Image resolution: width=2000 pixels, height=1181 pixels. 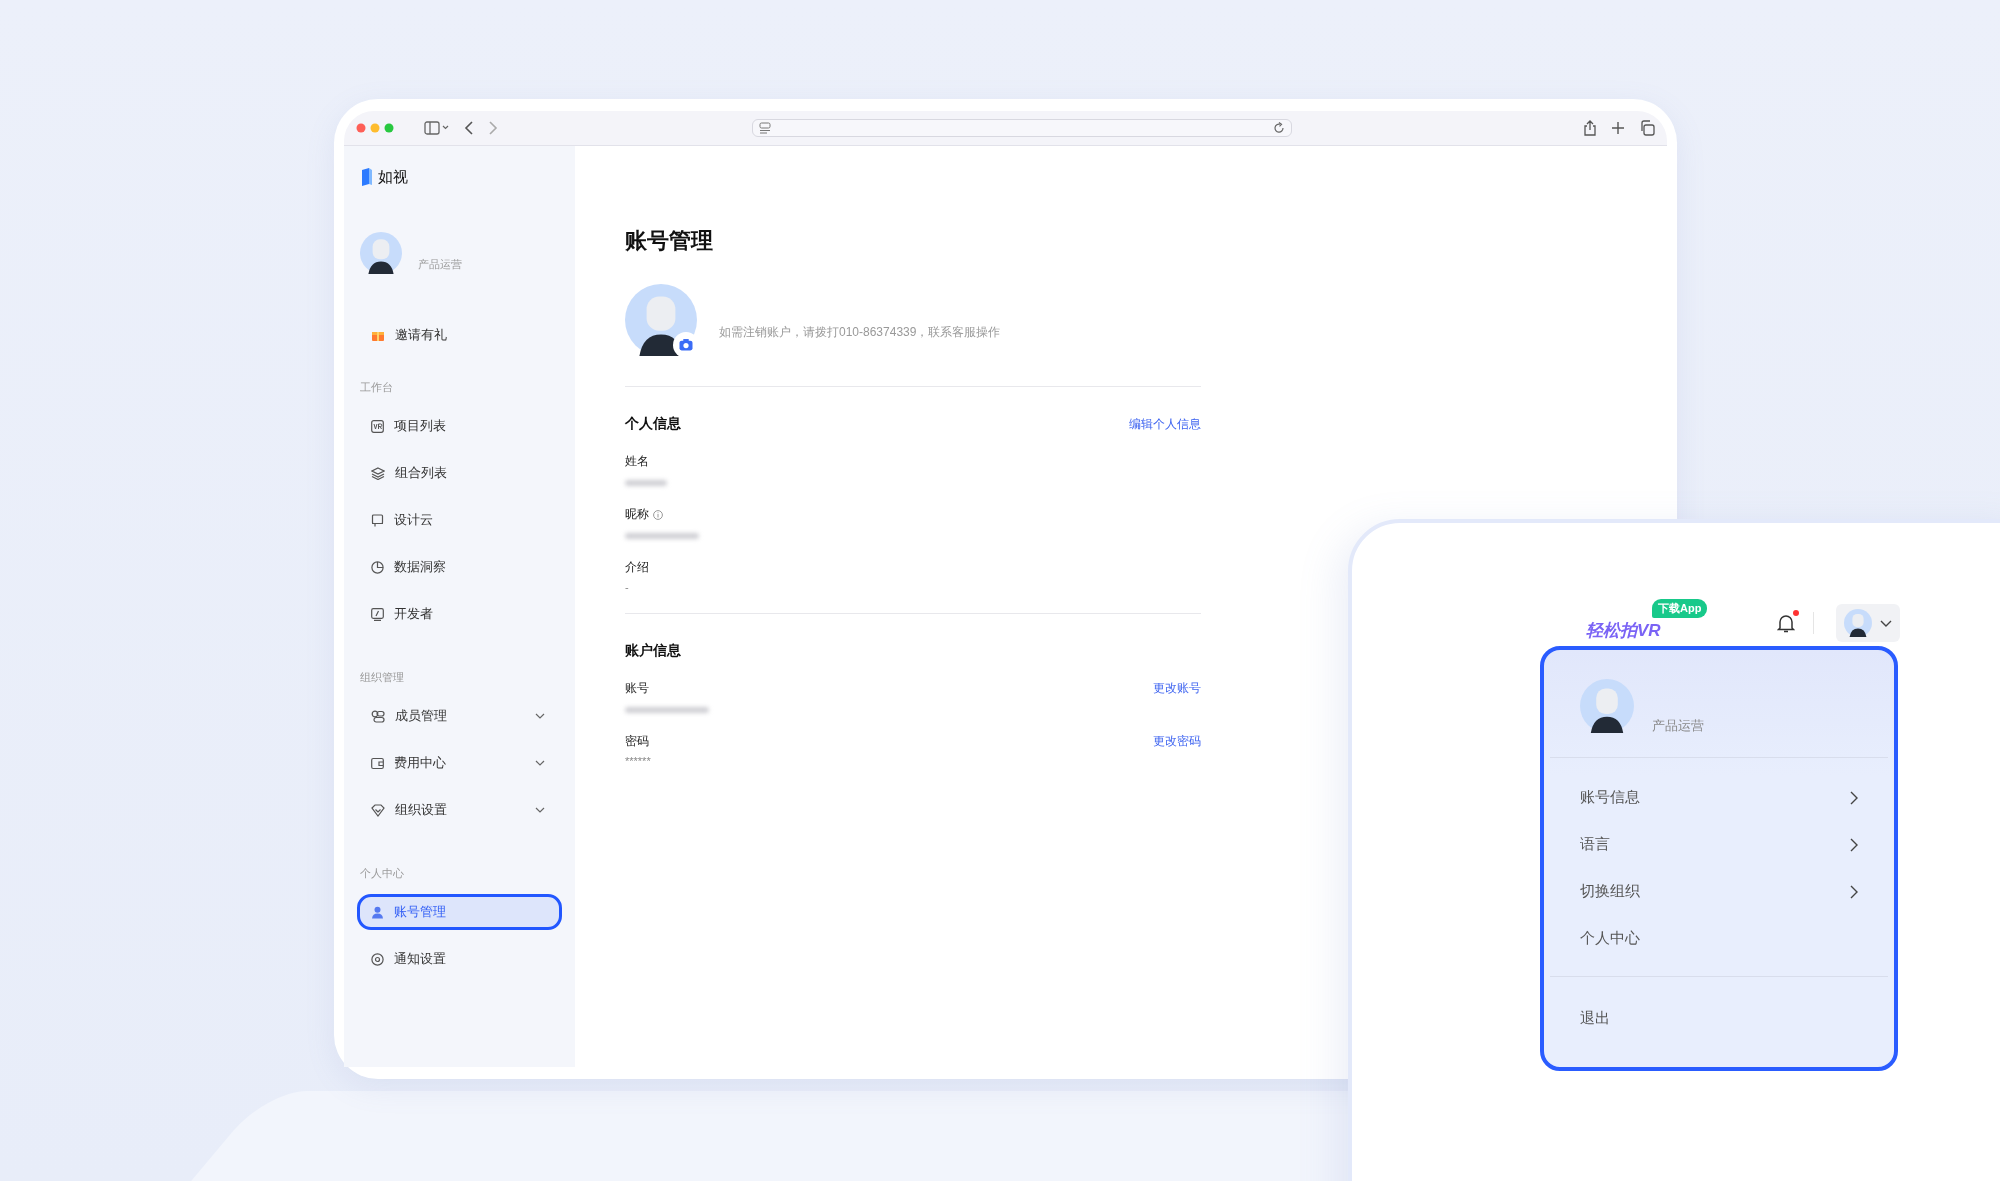 What do you see at coordinates (459, 473) in the screenshot?
I see `sidebar-item: 组合列表` at bounding box center [459, 473].